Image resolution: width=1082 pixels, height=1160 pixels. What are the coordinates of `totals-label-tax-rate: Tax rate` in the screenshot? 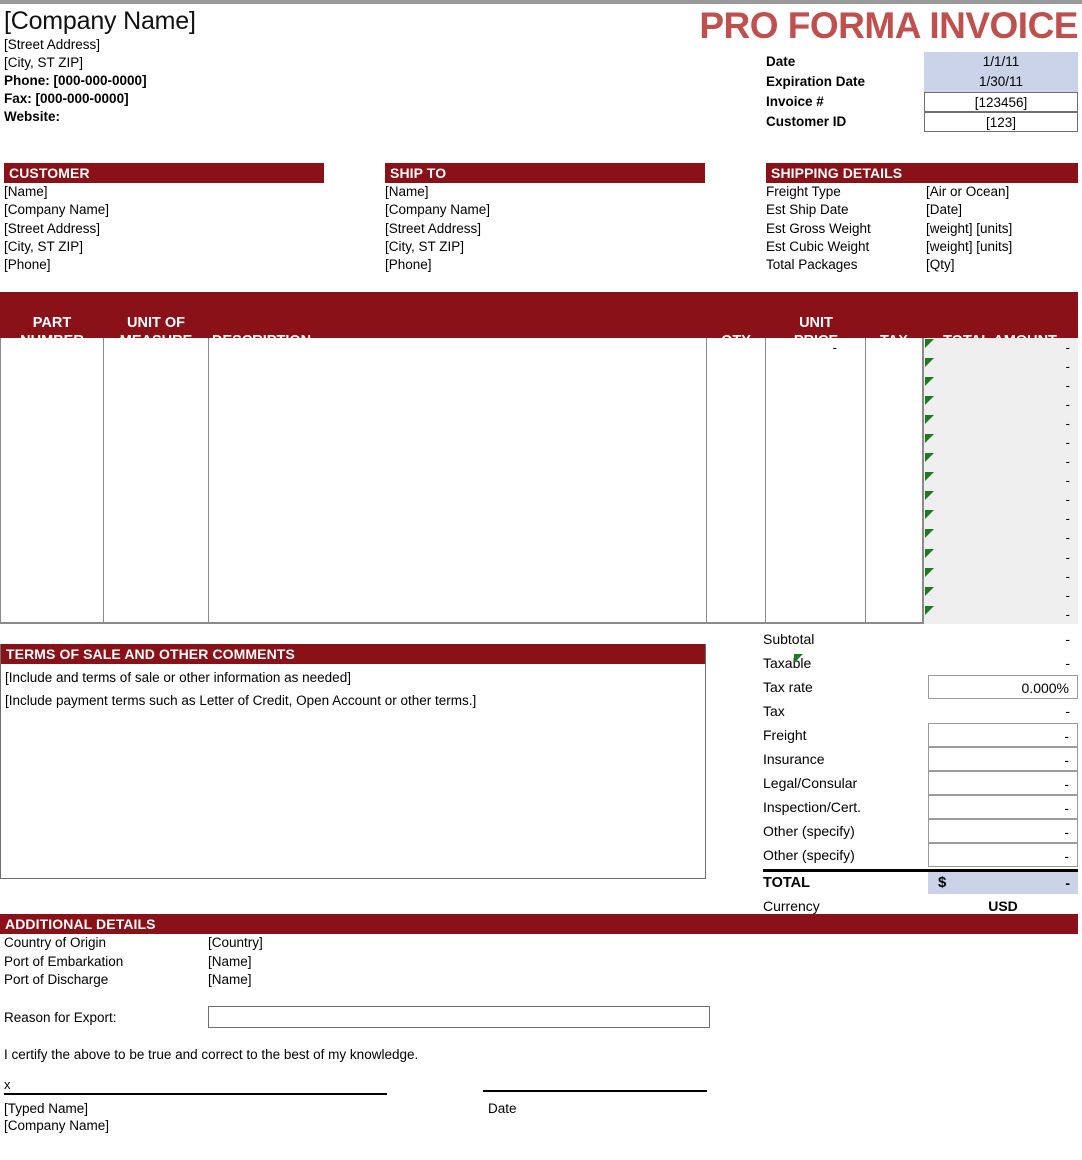 It's located at (788, 687).